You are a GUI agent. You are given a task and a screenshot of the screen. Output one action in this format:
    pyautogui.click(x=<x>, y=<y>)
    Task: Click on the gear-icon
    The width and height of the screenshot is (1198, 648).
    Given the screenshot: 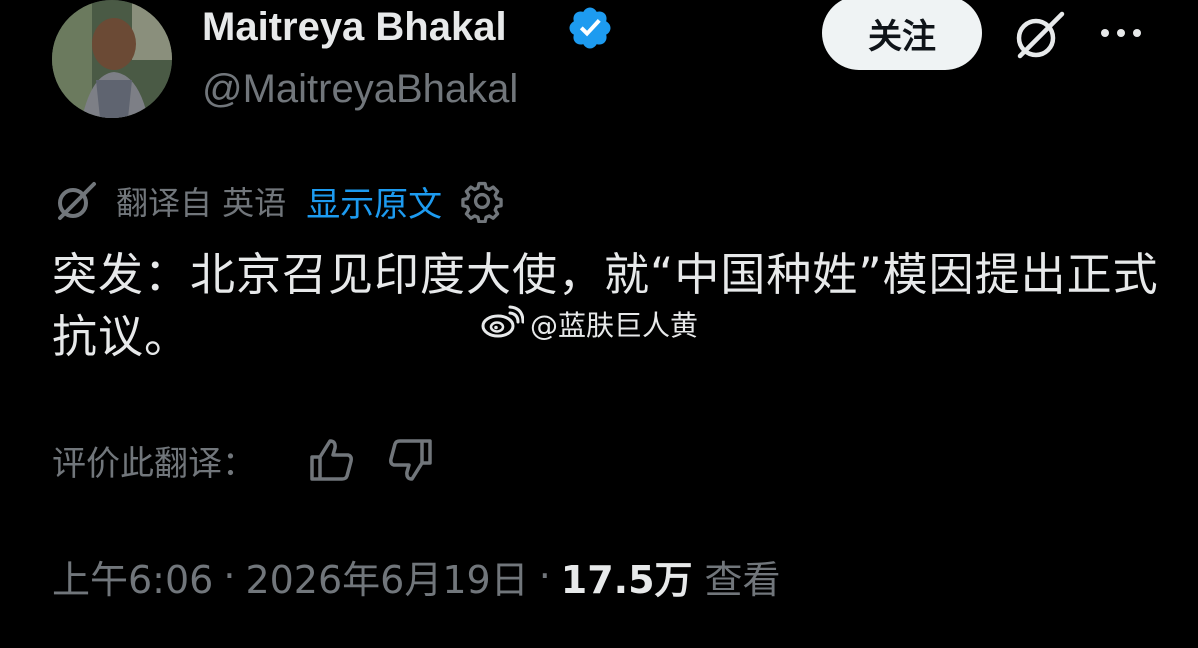 What is the action you would take?
    pyautogui.click(x=482, y=201)
    